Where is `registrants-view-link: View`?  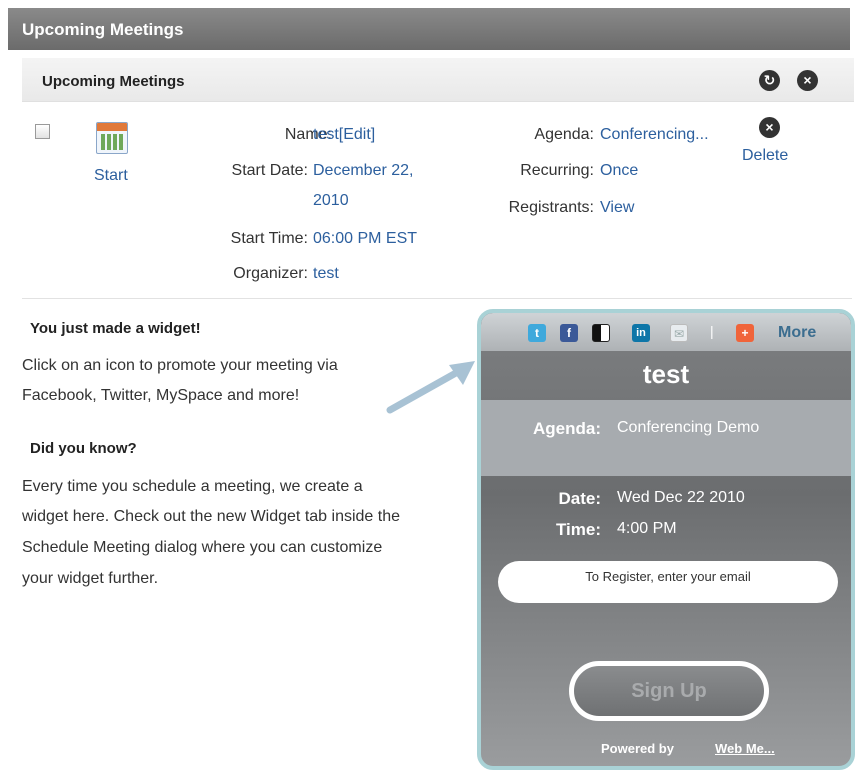 registrants-view-link: View is located at coordinates (617, 208).